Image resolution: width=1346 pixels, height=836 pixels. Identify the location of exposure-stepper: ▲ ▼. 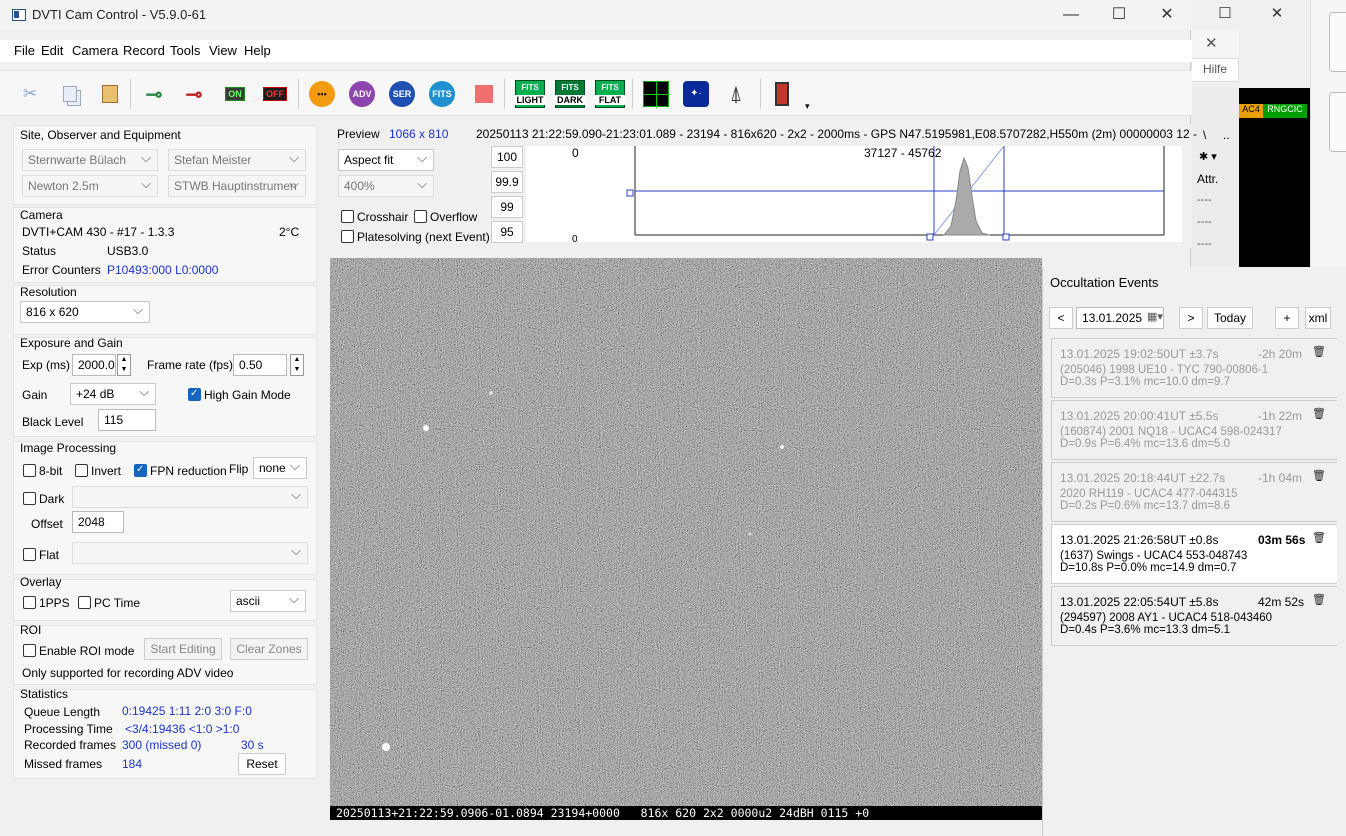
(124, 365).